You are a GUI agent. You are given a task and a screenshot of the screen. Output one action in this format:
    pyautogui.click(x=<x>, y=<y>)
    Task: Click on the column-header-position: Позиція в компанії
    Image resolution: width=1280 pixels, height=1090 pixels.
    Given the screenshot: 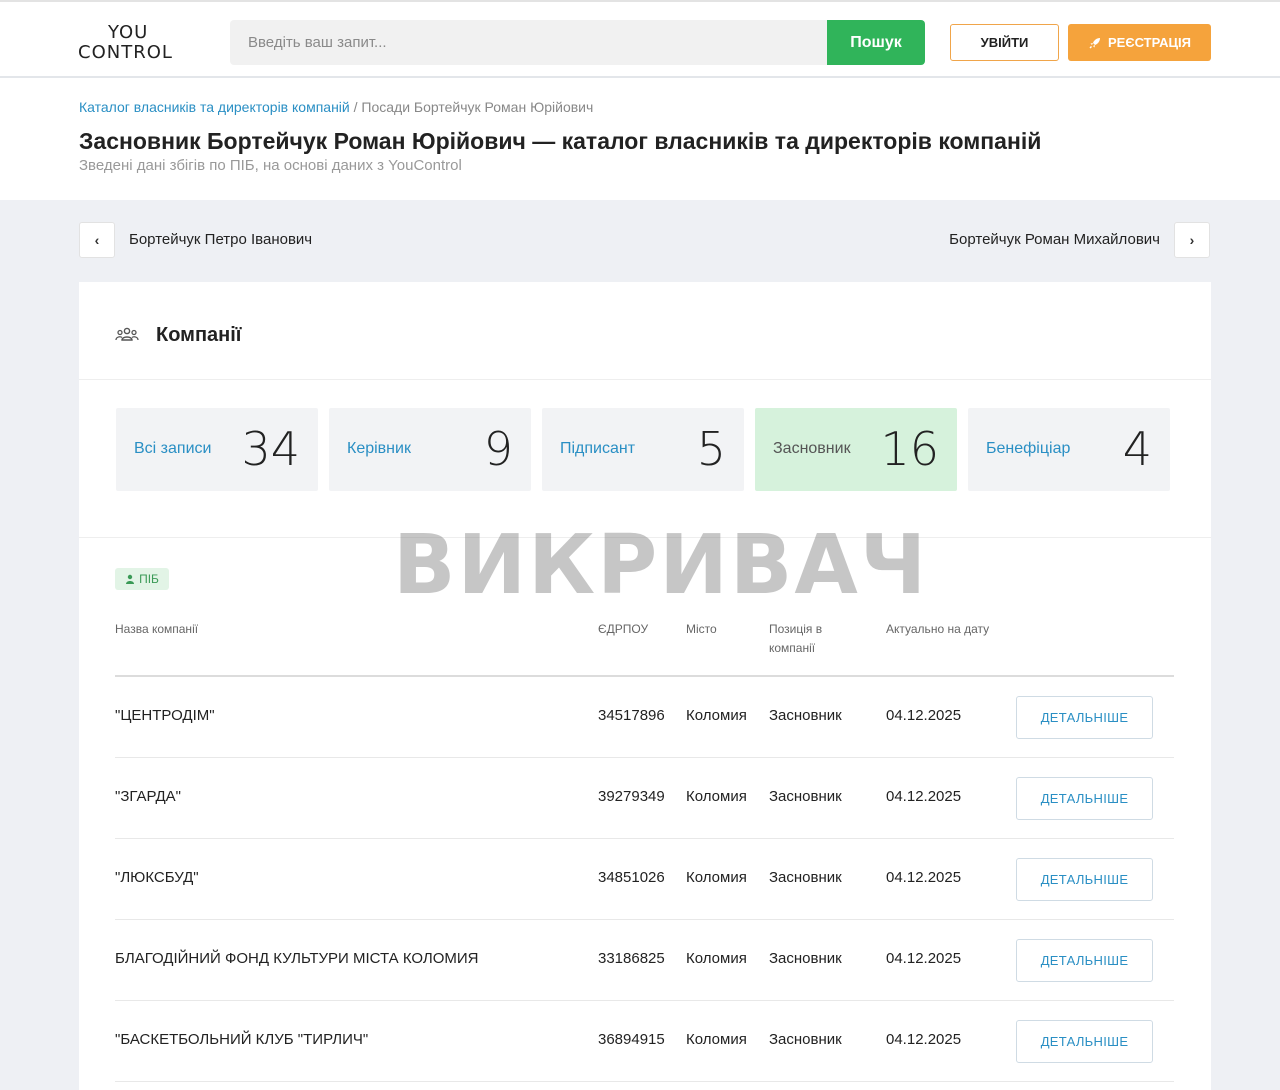 What is the action you would take?
    pyautogui.click(x=795, y=639)
    